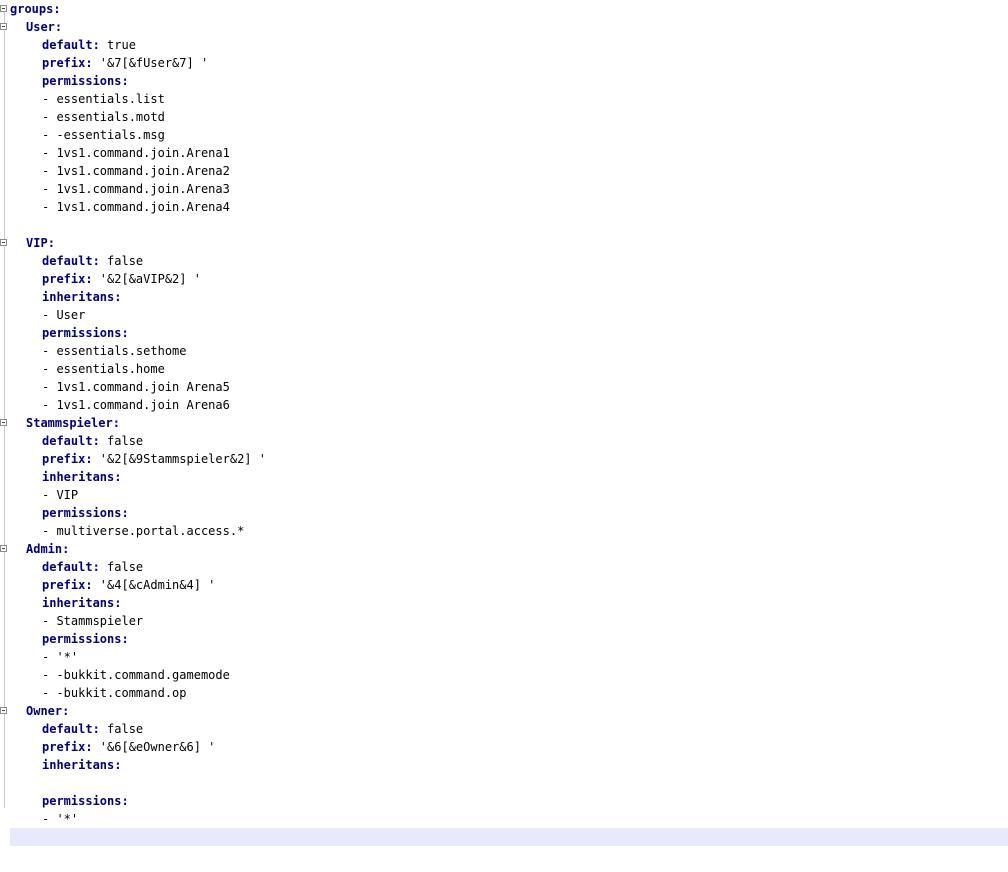  Describe the element at coordinates (179, 459) in the screenshot. I see `prefix-value: '&2[&9Stammspieler&2] '` at that location.